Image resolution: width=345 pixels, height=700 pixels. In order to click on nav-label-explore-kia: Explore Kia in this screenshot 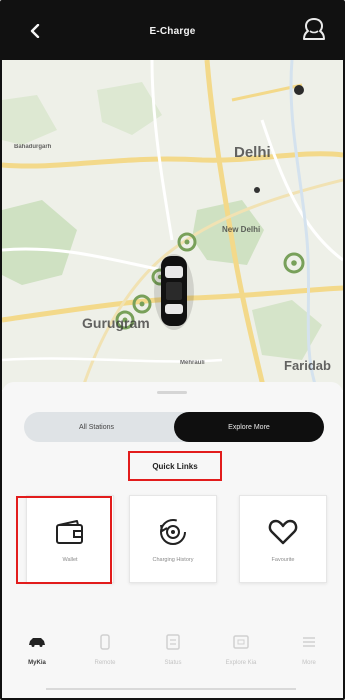, I will do `click(241, 663)`.